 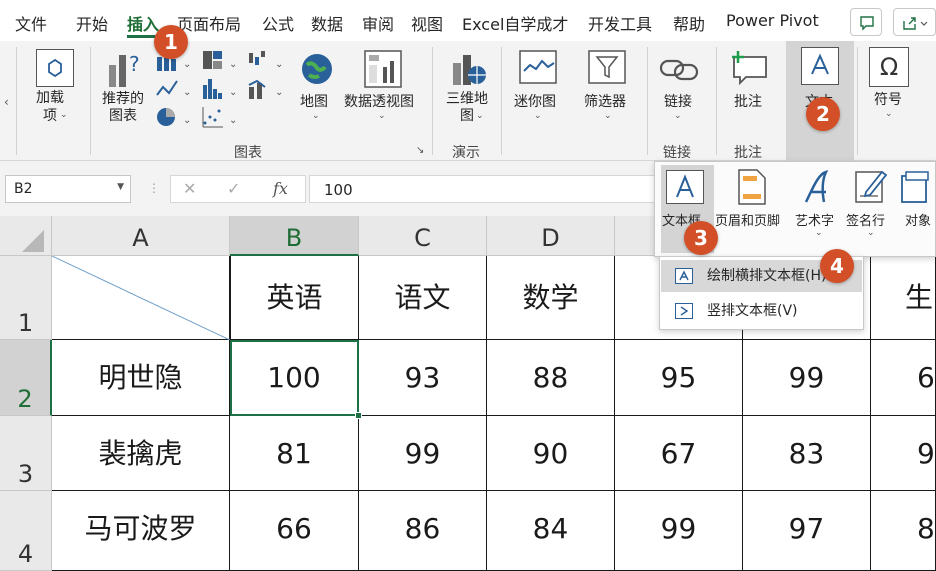 I want to click on column-header-a: A, so click(x=141, y=236).